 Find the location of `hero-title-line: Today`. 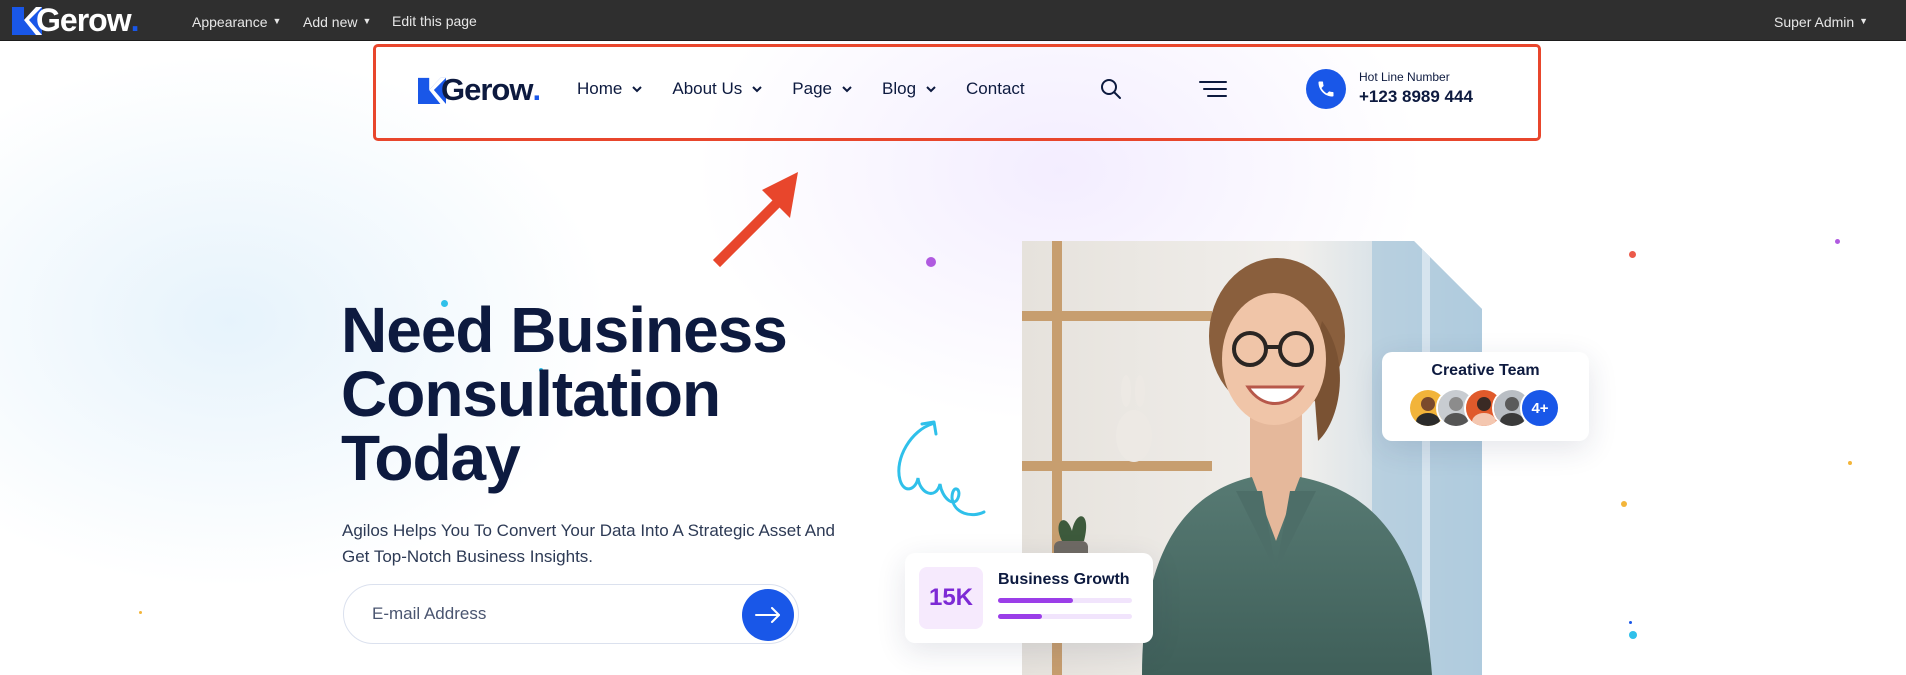

hero-title-line: Today is located at coordinates (431, 458).